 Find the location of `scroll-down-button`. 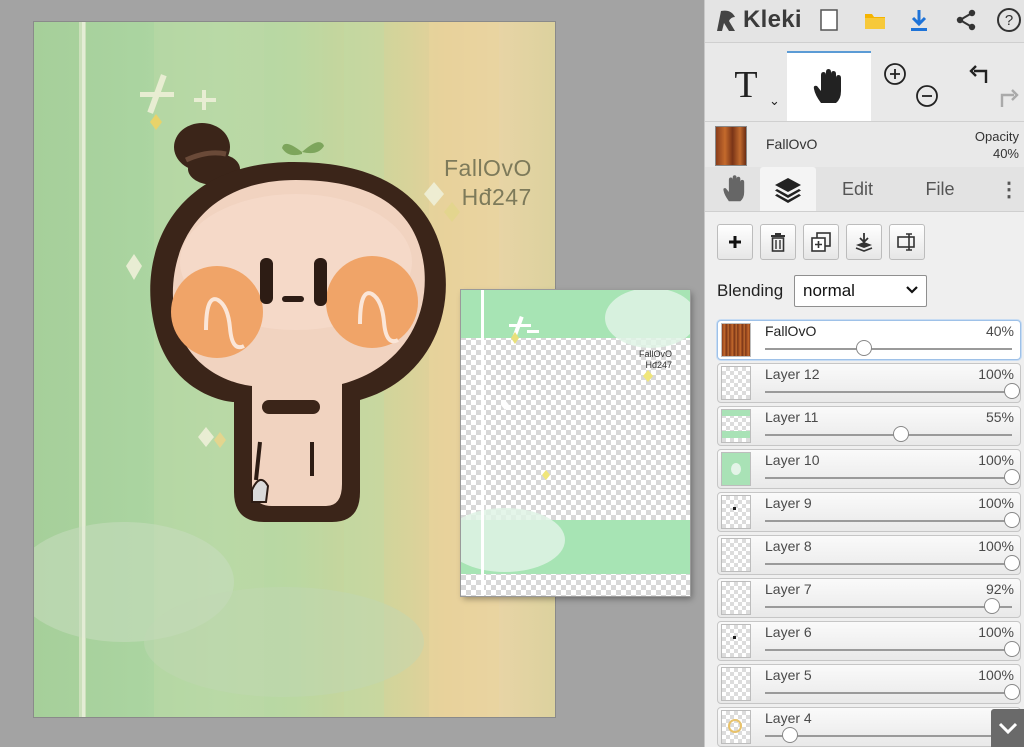

scroll-down-button is located at coordinates (1007, 728).